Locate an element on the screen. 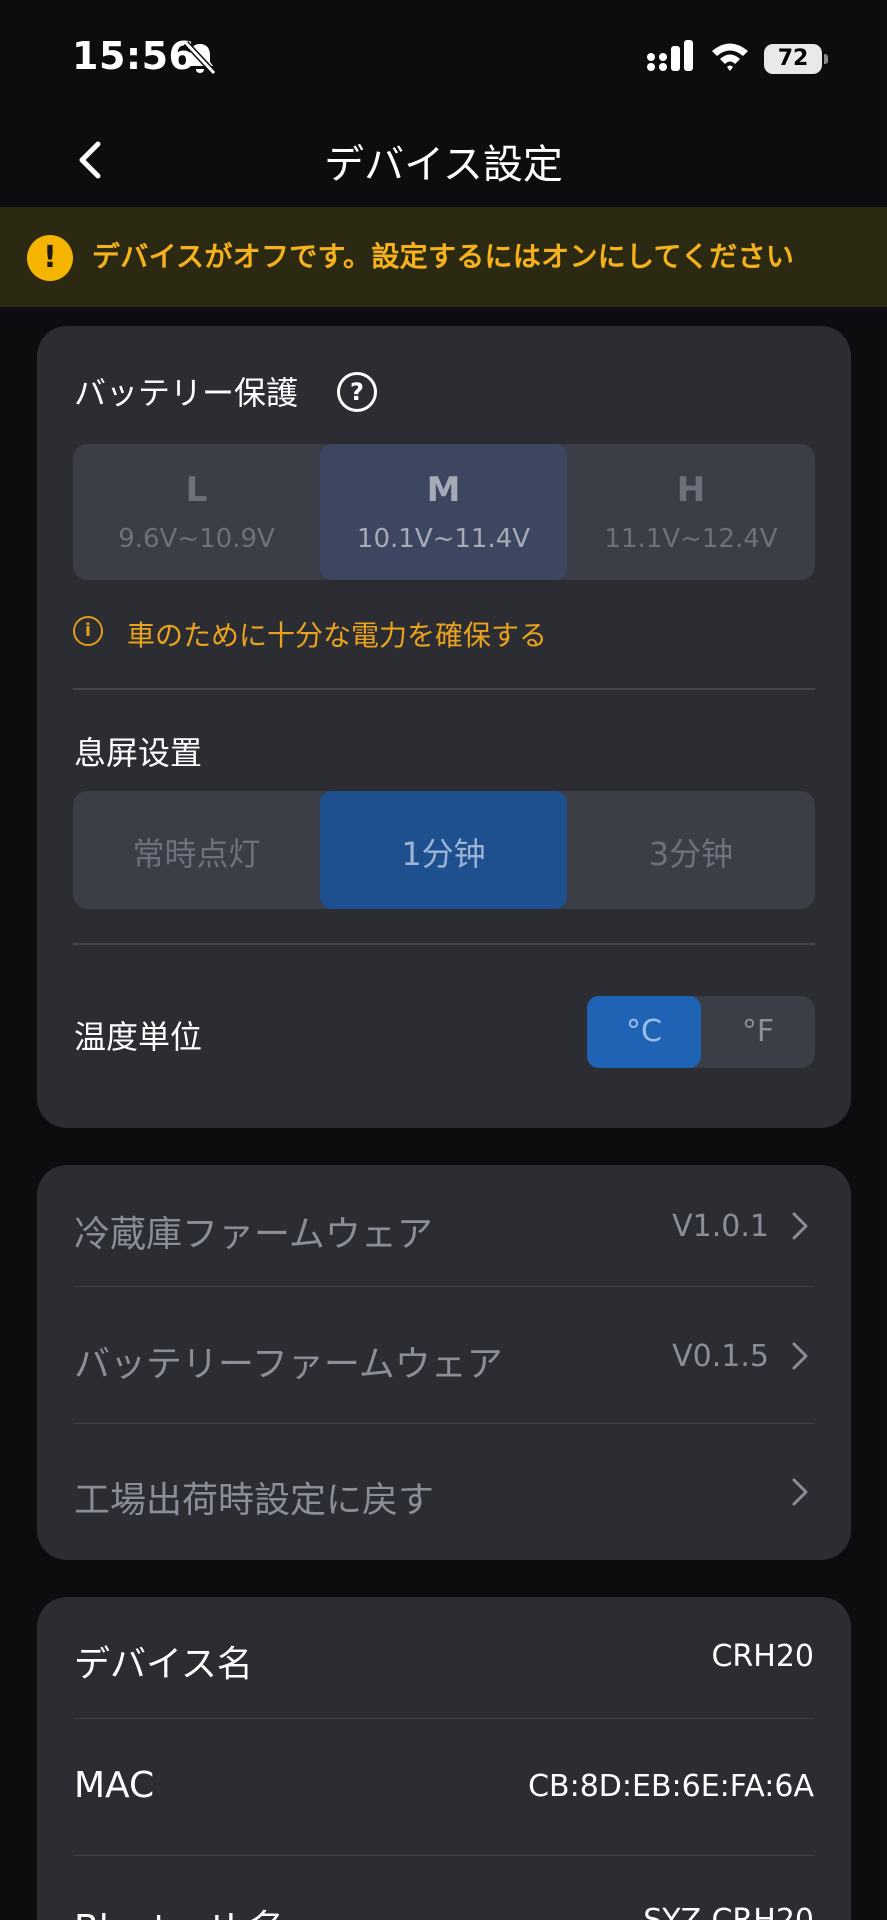  screen-off-option-1min: 1分钟 is located at coordinates (443, 850).